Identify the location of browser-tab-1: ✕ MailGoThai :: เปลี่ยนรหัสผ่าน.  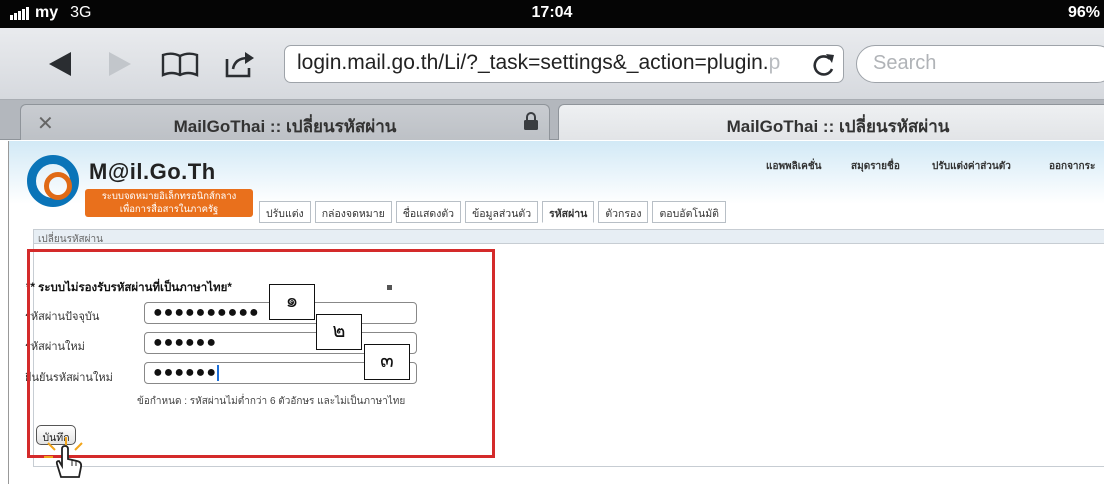
(285, 122).